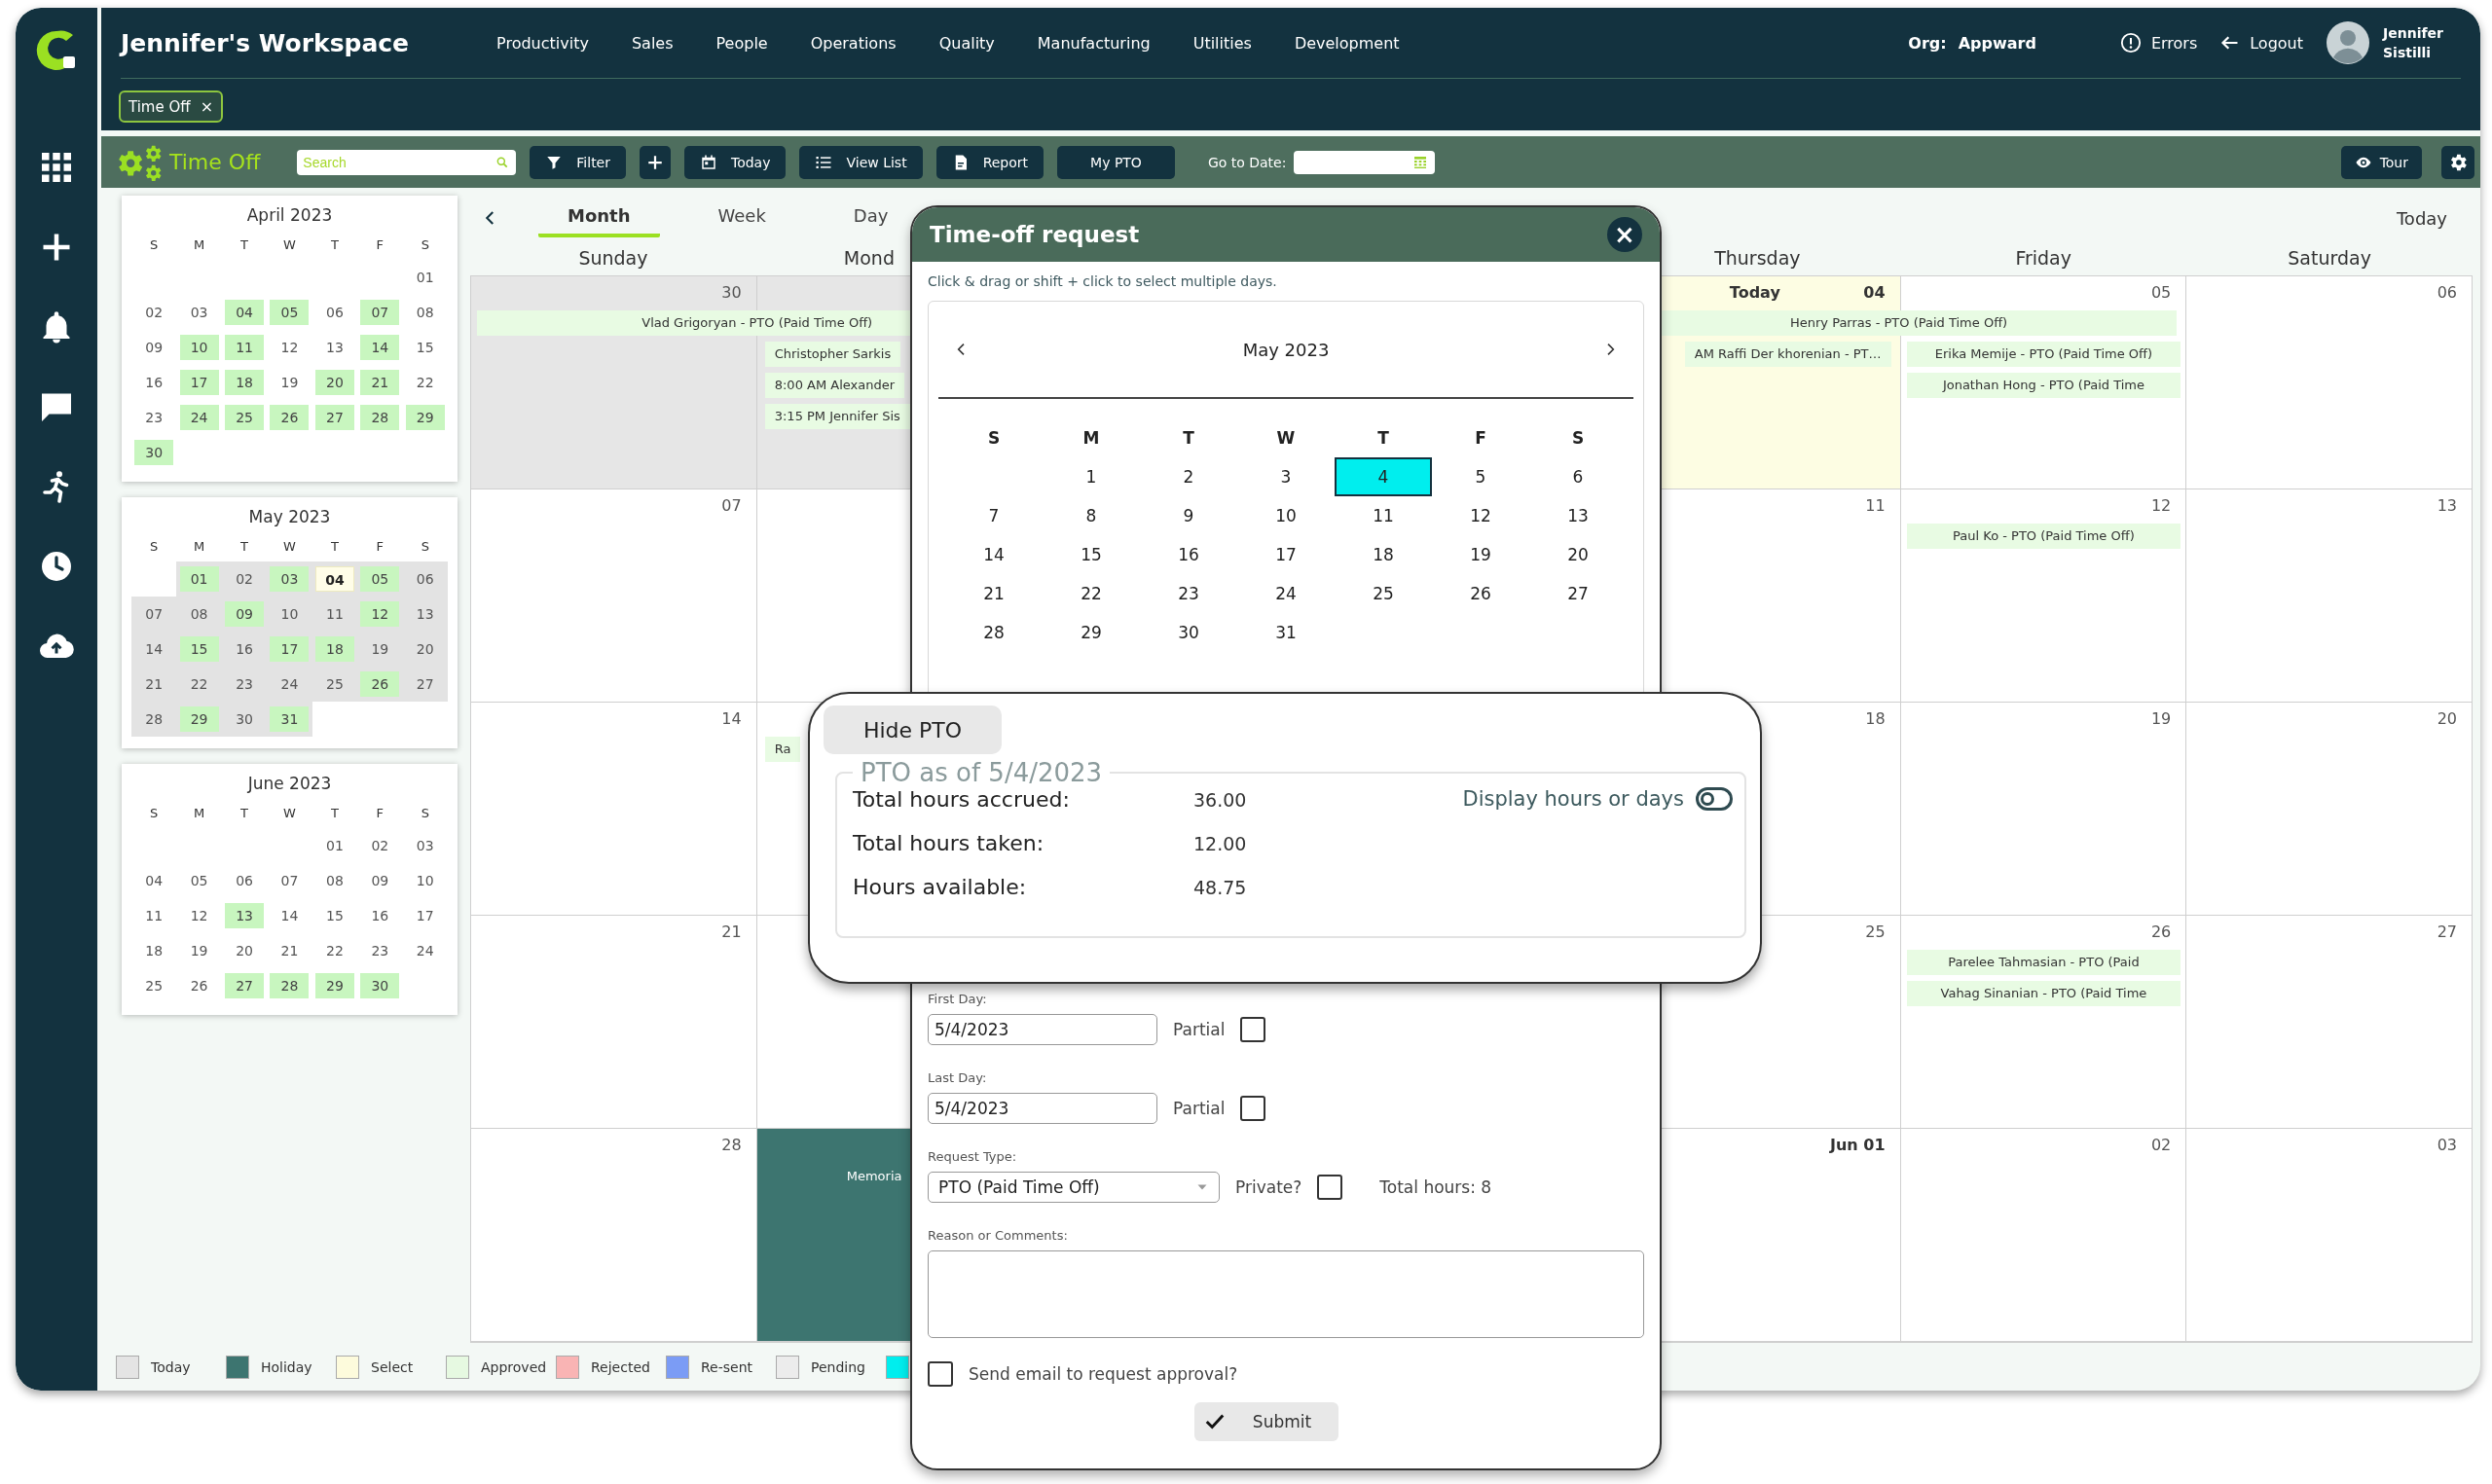 The image size is (2492, 1484). I want to click on summary-value: 36.00, so click(1220, 800).